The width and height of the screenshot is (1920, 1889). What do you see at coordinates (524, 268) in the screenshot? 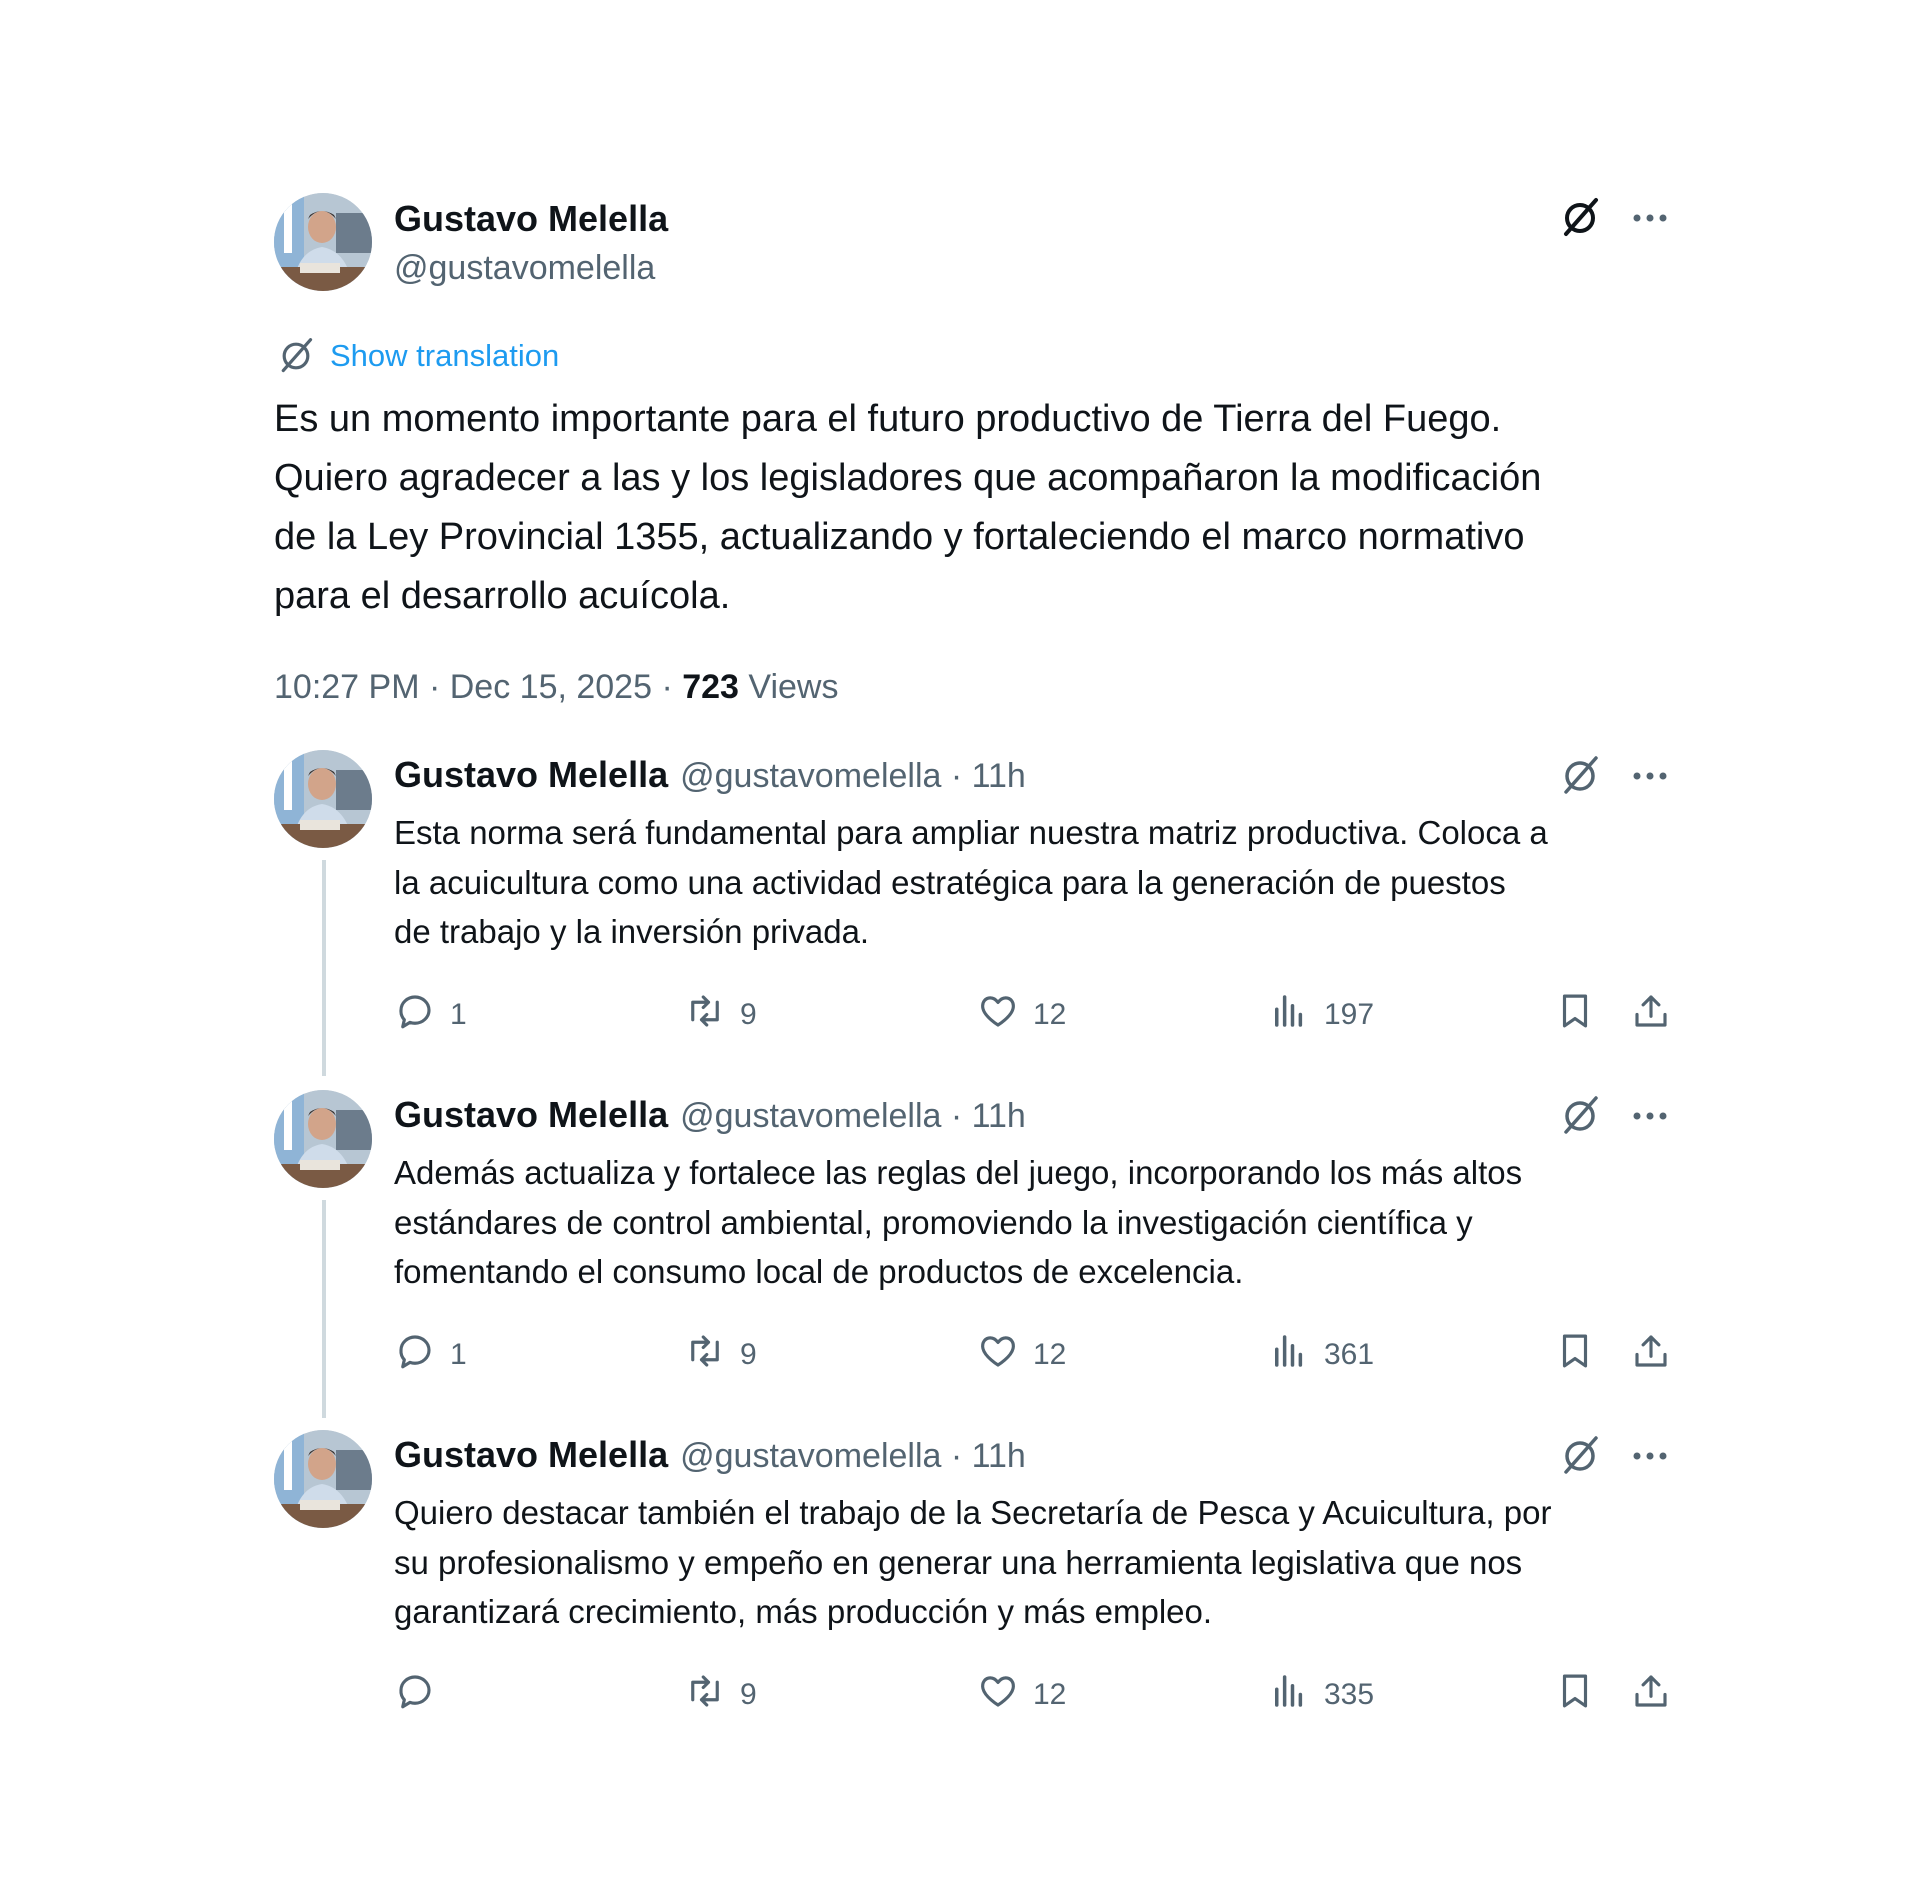
I see `author-handle: @gustavomelella` at bounding box center [524, 268].